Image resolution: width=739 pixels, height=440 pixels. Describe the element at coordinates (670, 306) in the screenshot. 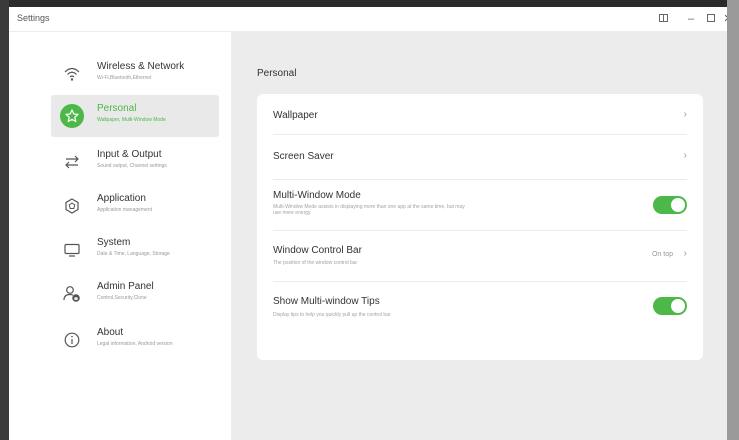

I see `multi-window-tips-toggle` at that location.